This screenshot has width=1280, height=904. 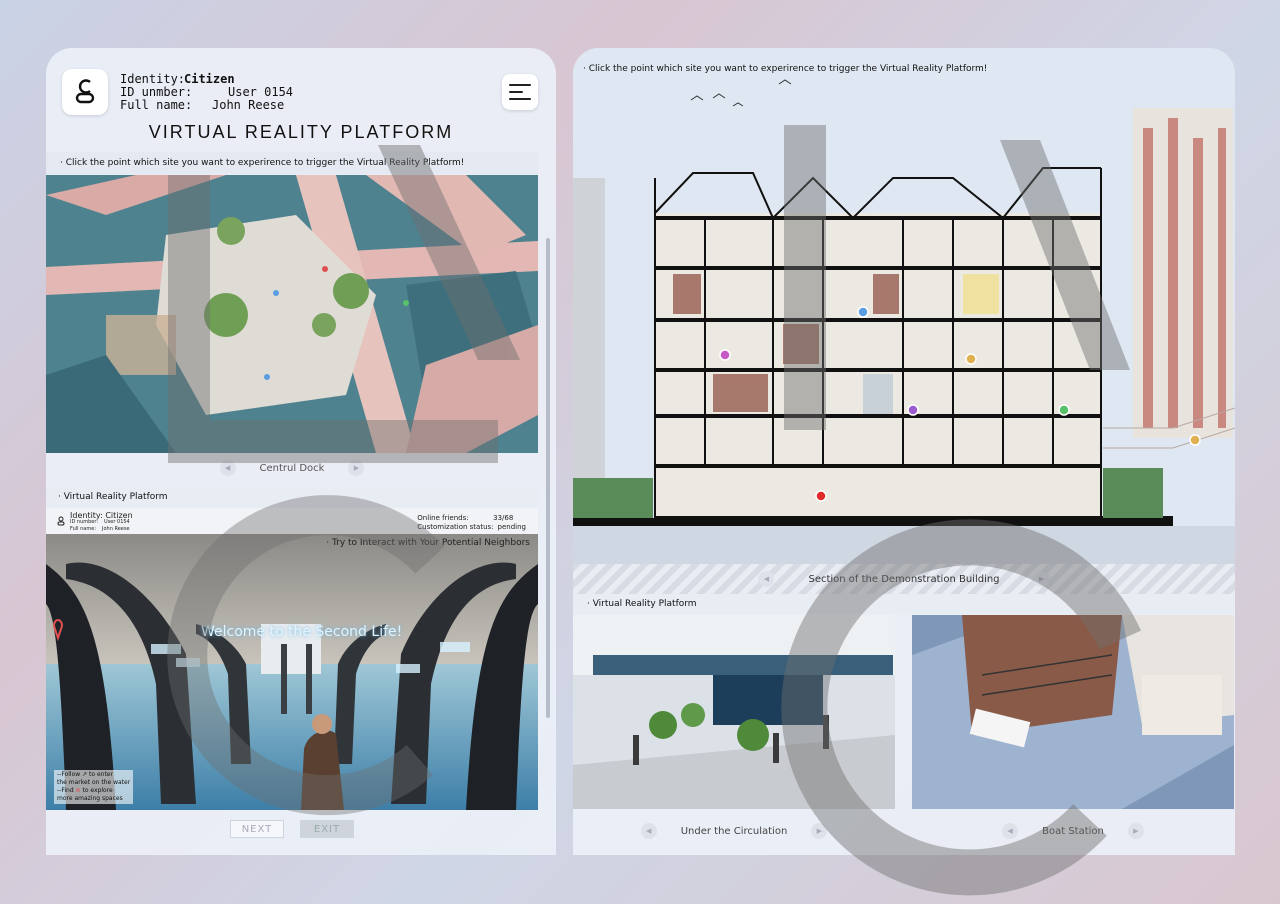 I want to click on online-friends-value: 33/68, so click(x=503, y=518).